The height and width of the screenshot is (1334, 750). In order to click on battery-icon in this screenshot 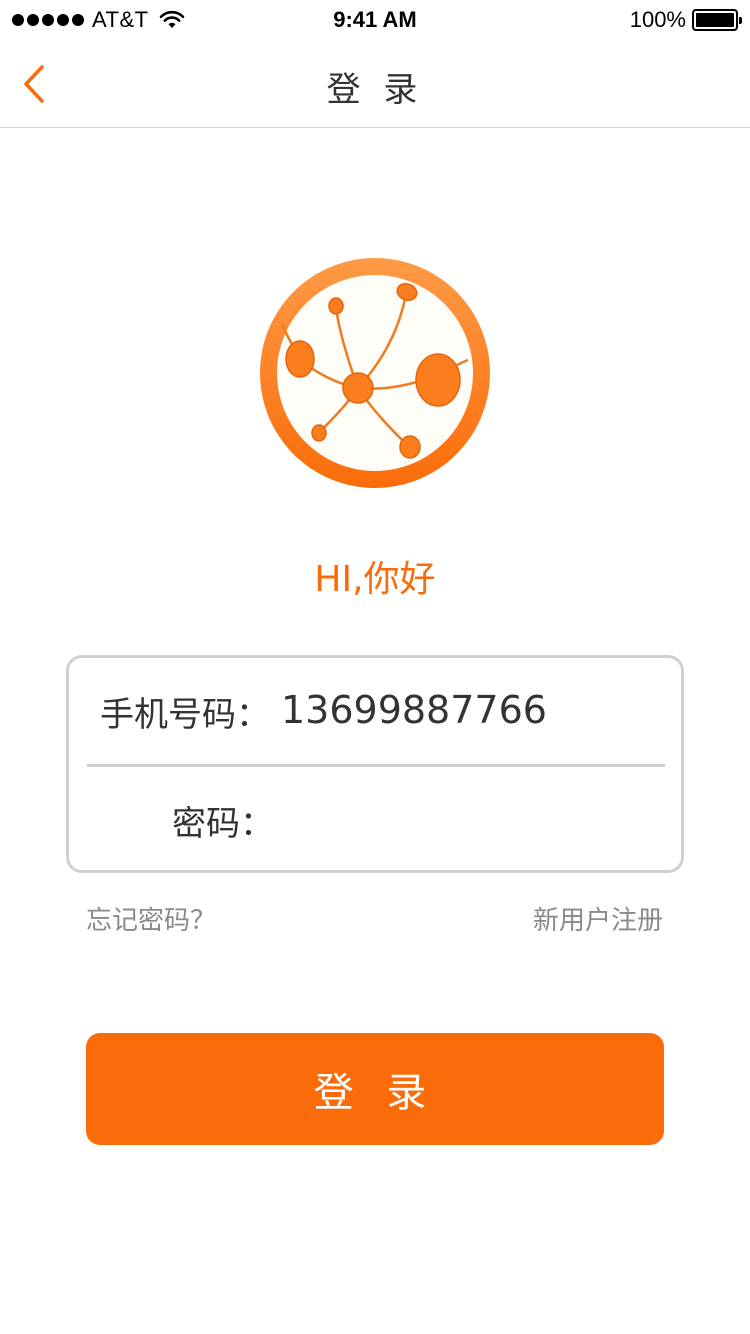, I will do `click(717, 20)`.